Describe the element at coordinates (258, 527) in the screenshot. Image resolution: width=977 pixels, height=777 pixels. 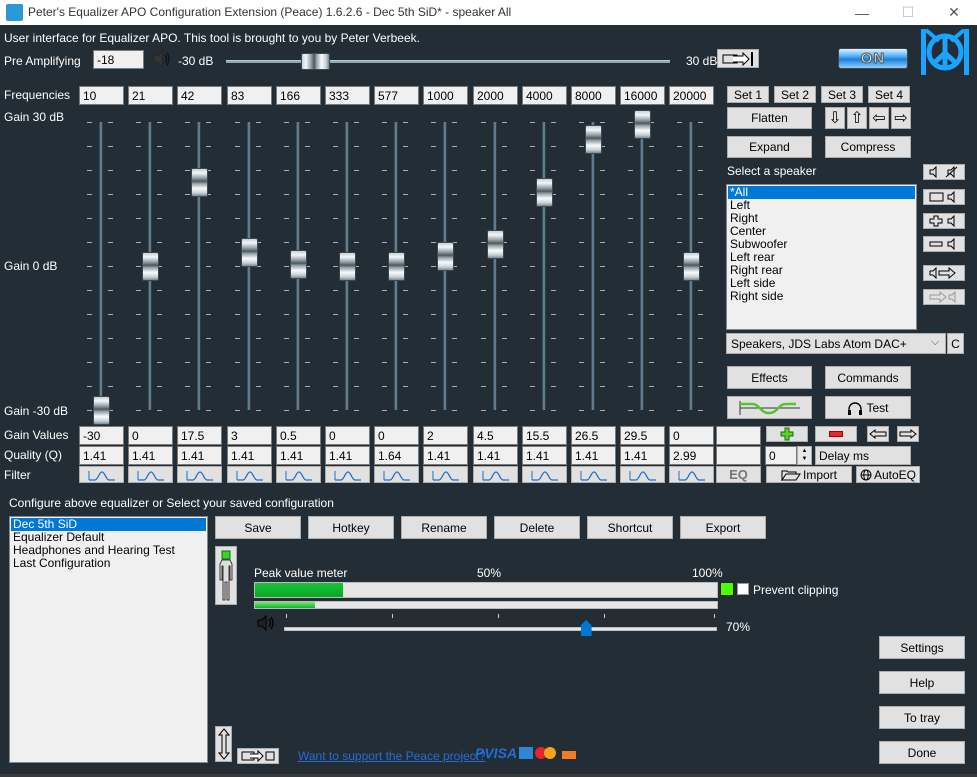
I see `save-button: Save` at that location.